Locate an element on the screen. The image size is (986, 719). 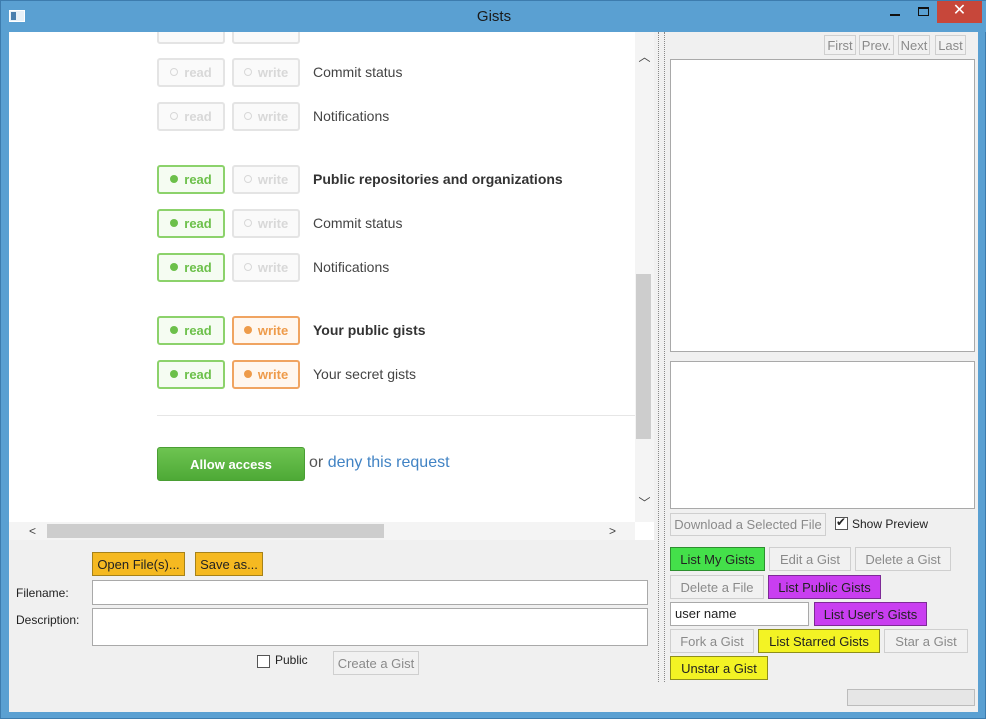
gist-list is located at coordinates (822, 205).